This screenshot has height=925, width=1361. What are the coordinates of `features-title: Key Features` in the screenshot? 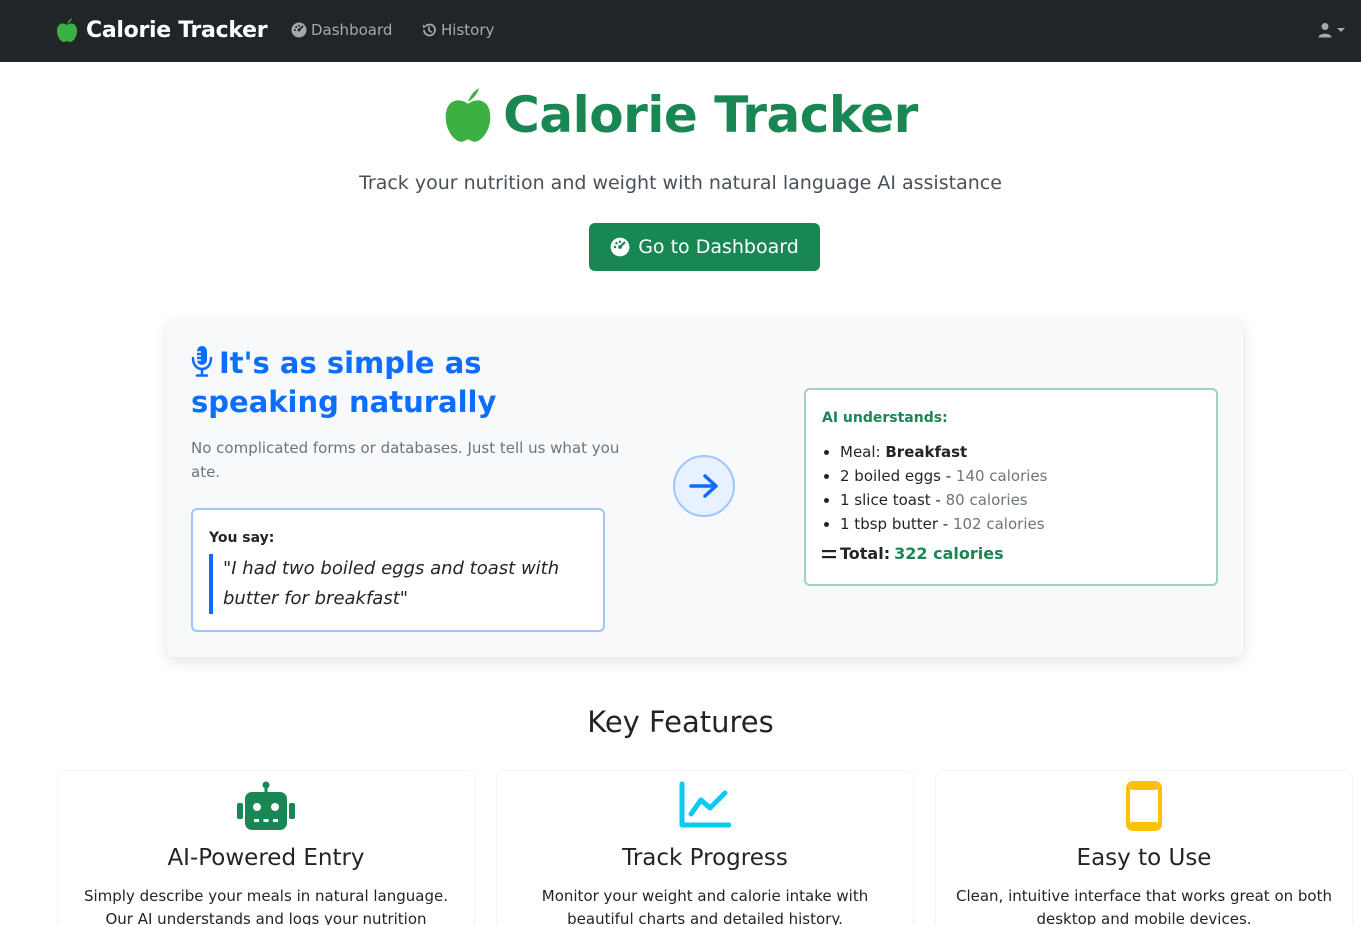 It's located at (680, 722).